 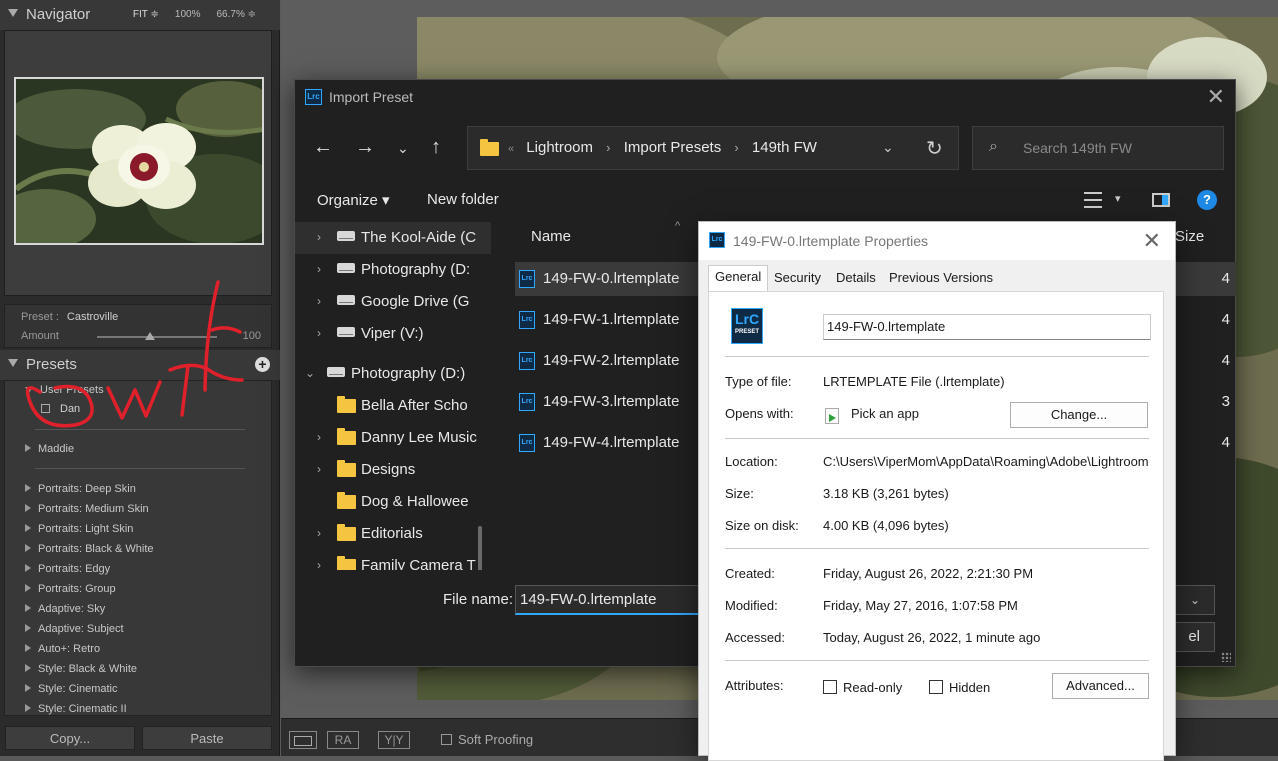 What do you see at coordinates (611, 360) in the screenshot?
I see `file-name: 149-FW-2.lrtemplate` at bounding box center [611, 360].